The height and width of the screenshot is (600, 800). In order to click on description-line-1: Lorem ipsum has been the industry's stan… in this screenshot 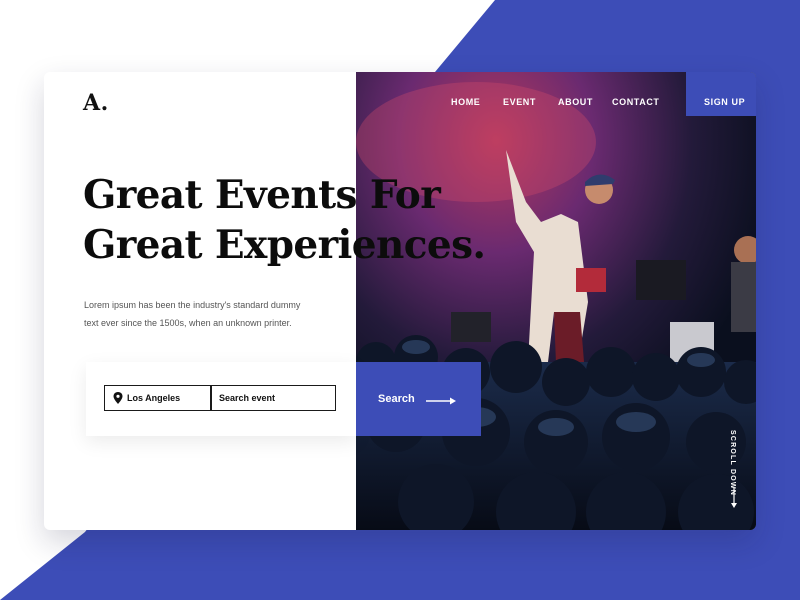, I will do `click(192, 305)`.